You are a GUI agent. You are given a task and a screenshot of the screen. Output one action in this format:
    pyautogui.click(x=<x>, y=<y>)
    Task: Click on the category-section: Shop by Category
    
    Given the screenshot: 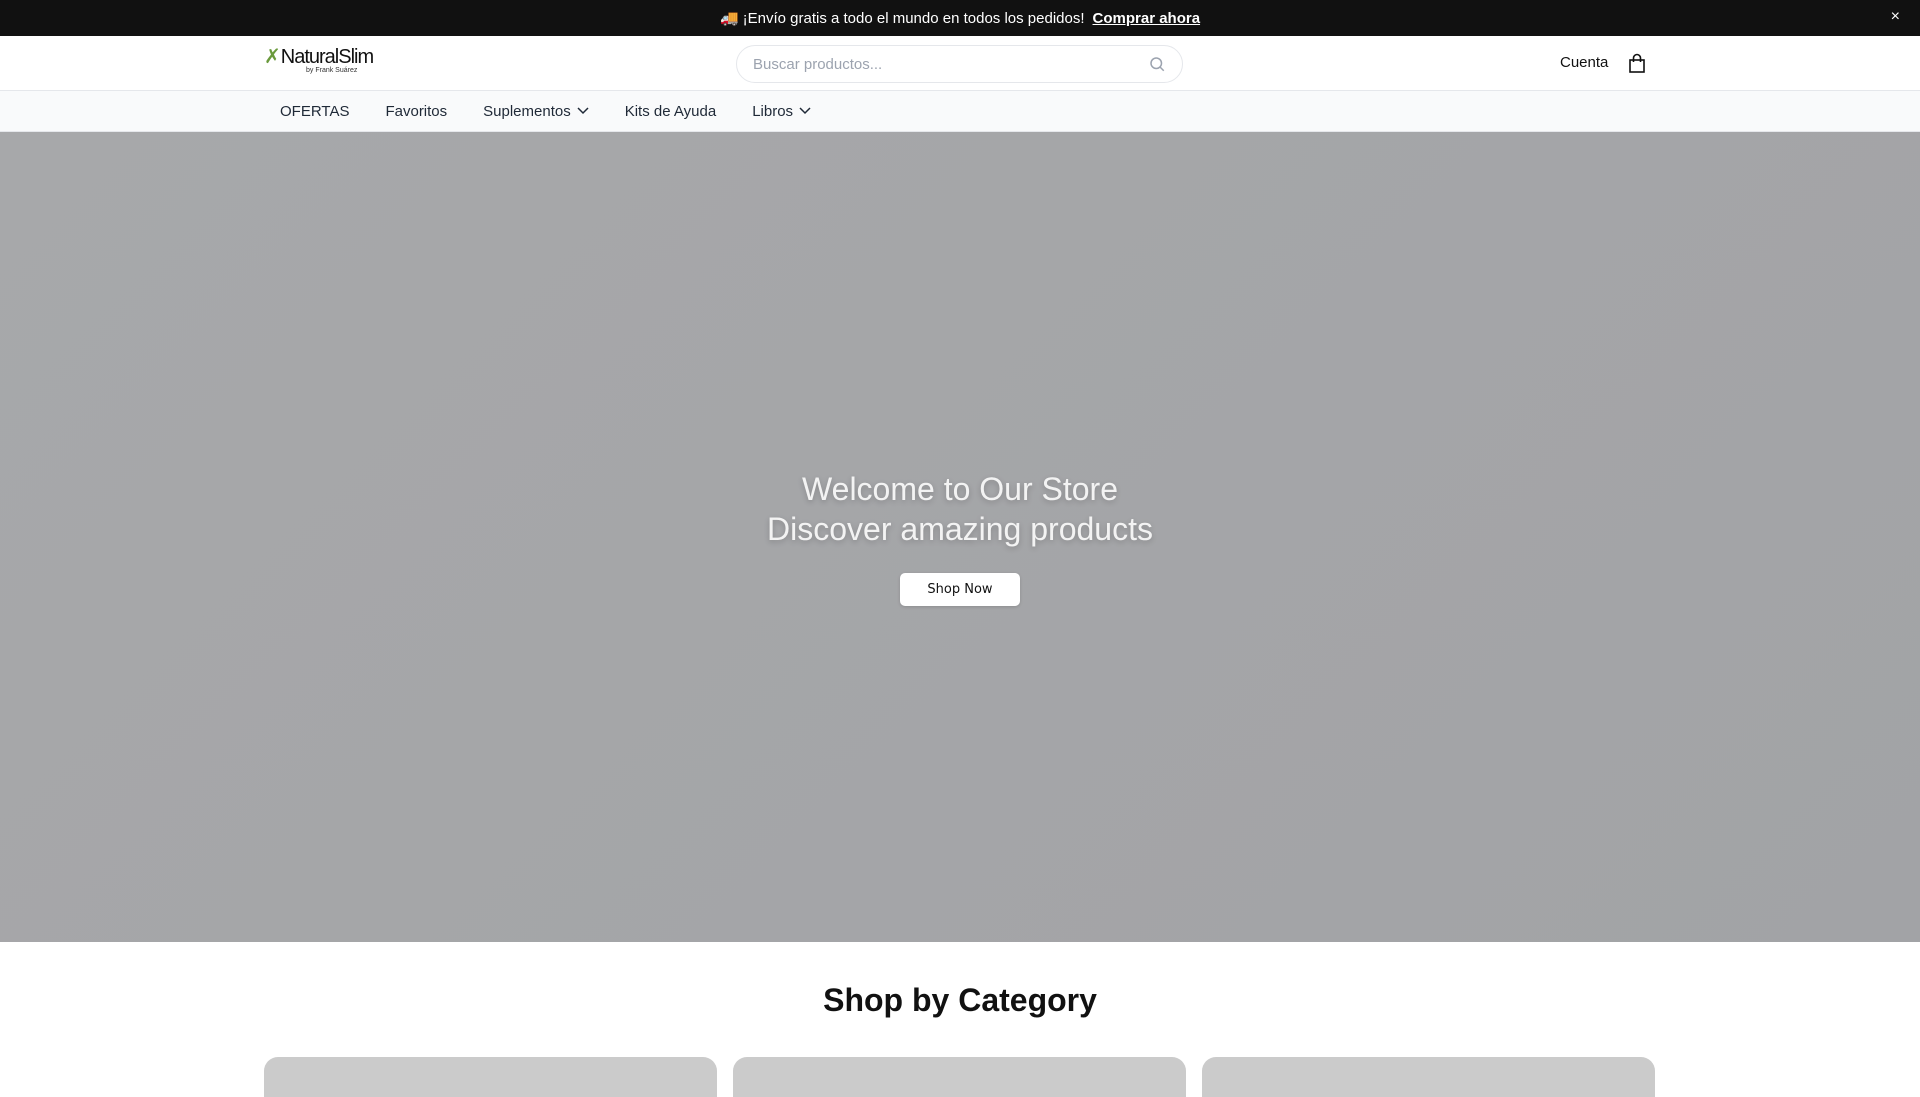 What is the action you would take?
    pyautogui.click(x=960, y=1019)
    